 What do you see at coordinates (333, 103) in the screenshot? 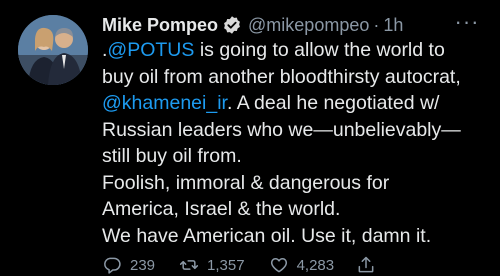
I see `line-text: . A deal he negotiated w/` at bounding box center [333, 103].